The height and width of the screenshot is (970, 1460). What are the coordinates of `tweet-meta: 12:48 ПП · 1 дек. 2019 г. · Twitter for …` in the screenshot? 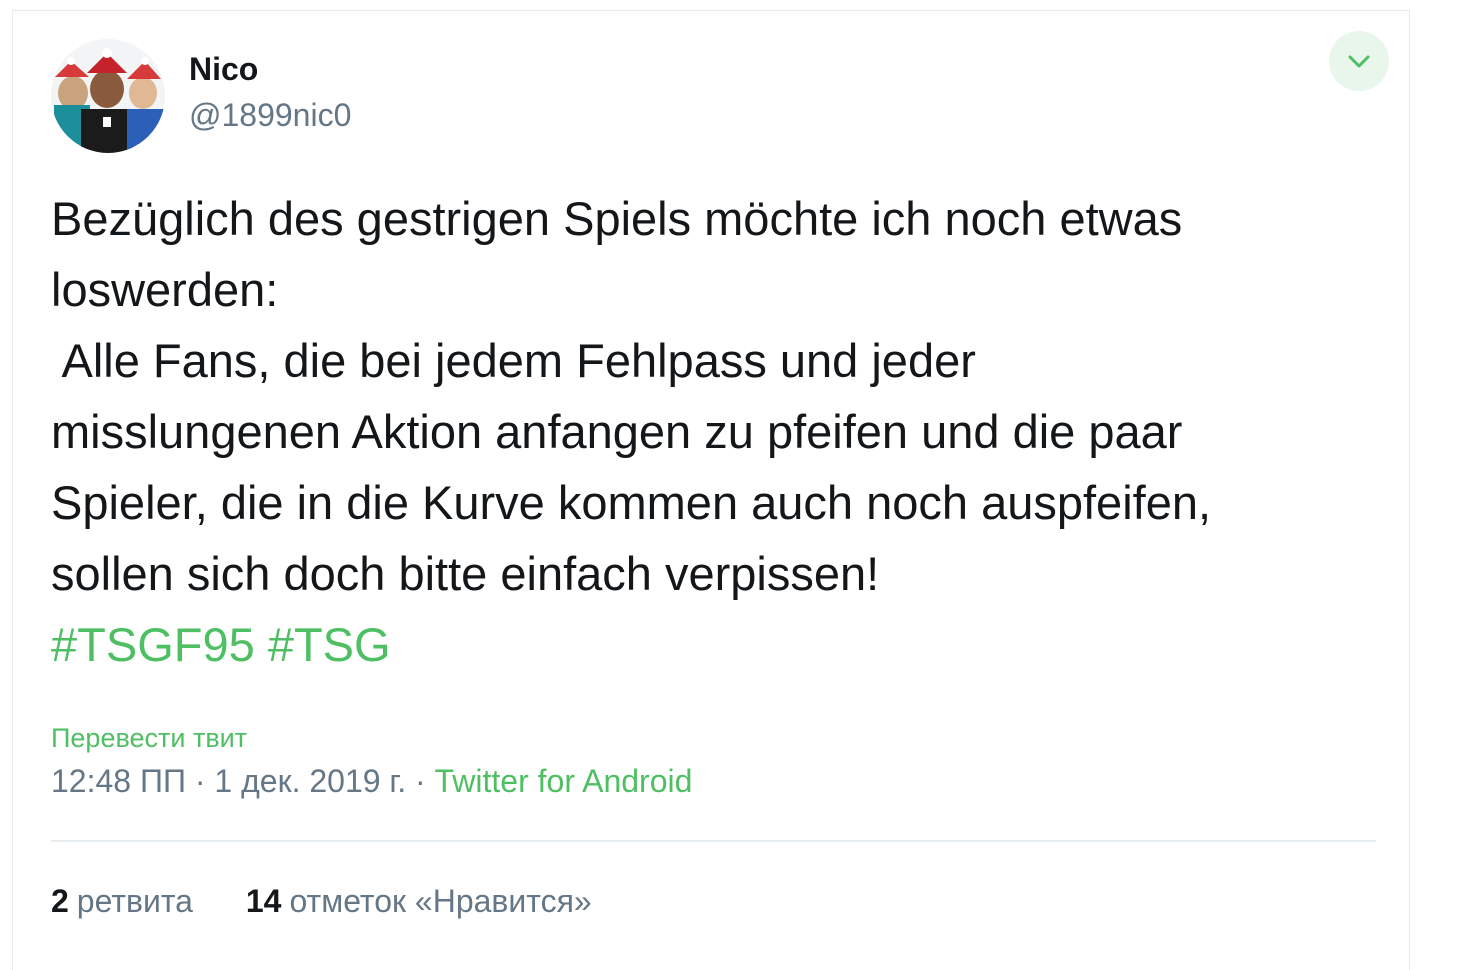 It's located at (371, 781).